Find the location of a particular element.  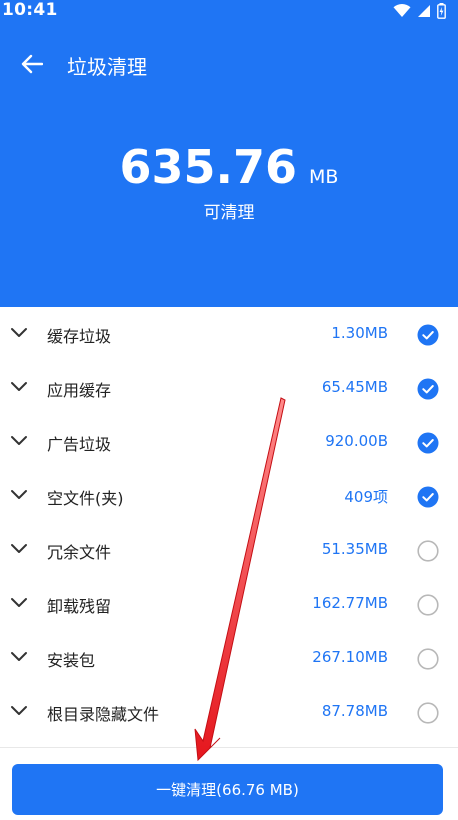

category-row: 根目录隐藏文件 87.78MB is located at coordinates (229, 712).